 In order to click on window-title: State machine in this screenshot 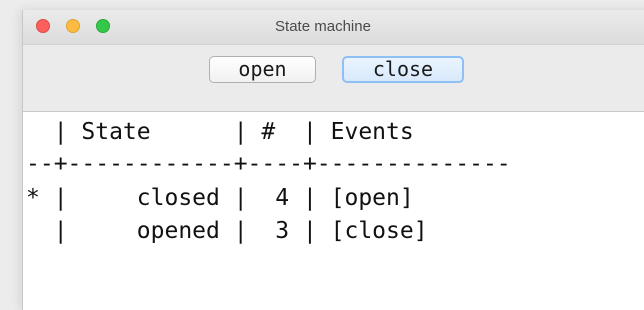, I will do `click(323, 26)`.